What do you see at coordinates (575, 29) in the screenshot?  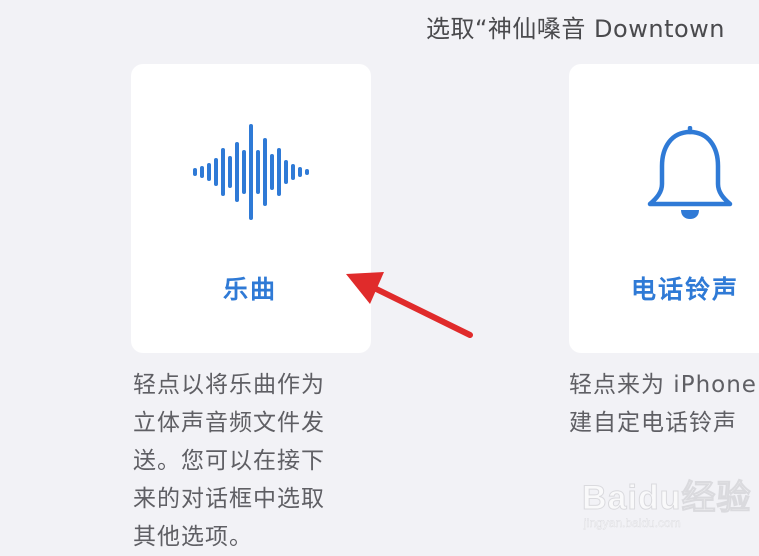 I see `export-prompt-title: 选取“神仙嗓音 Downtown` at bounding box center [575, 29].